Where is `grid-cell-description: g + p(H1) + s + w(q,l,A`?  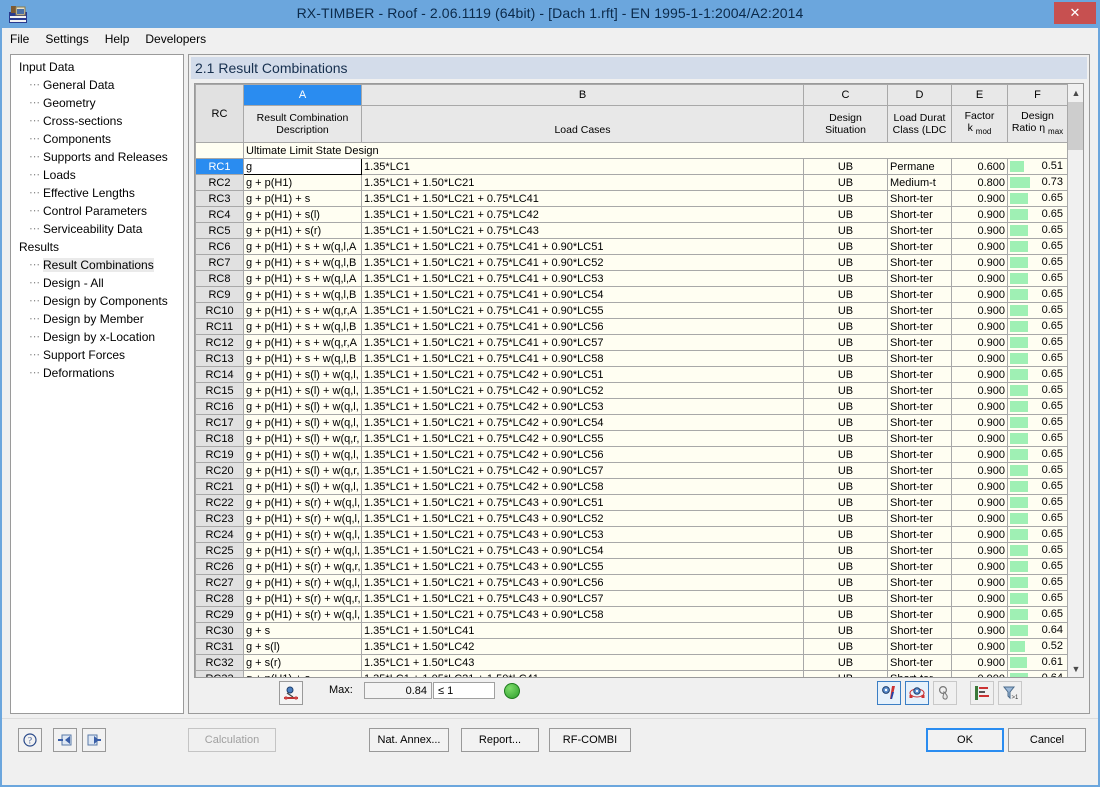
grid-cell-description: g + p(H1) + s + w(q,l,A is located at coordinates (302, 246).